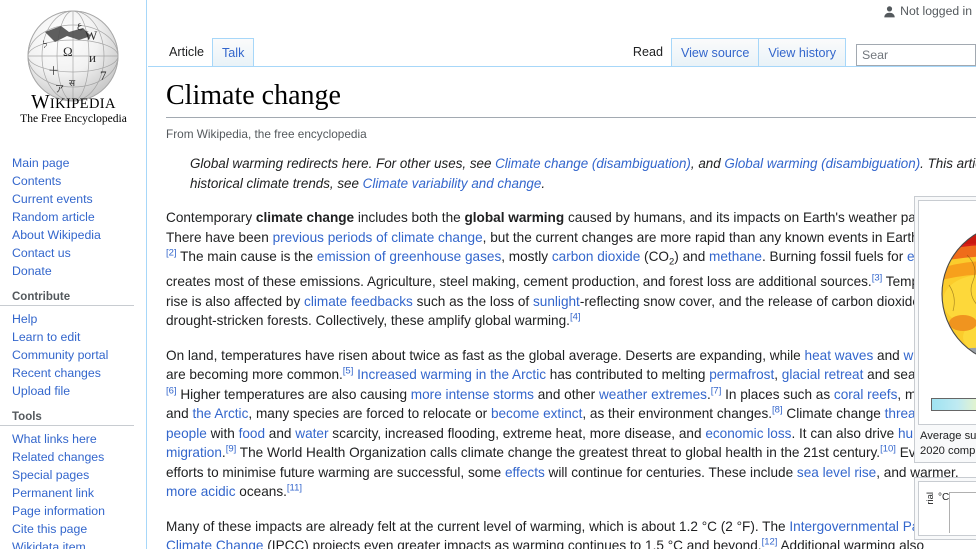  What do you see at coordinates (220, 413) in the screenshot?
I see `link-the-arctic: the Arctic` at bounding box center [220, 413].